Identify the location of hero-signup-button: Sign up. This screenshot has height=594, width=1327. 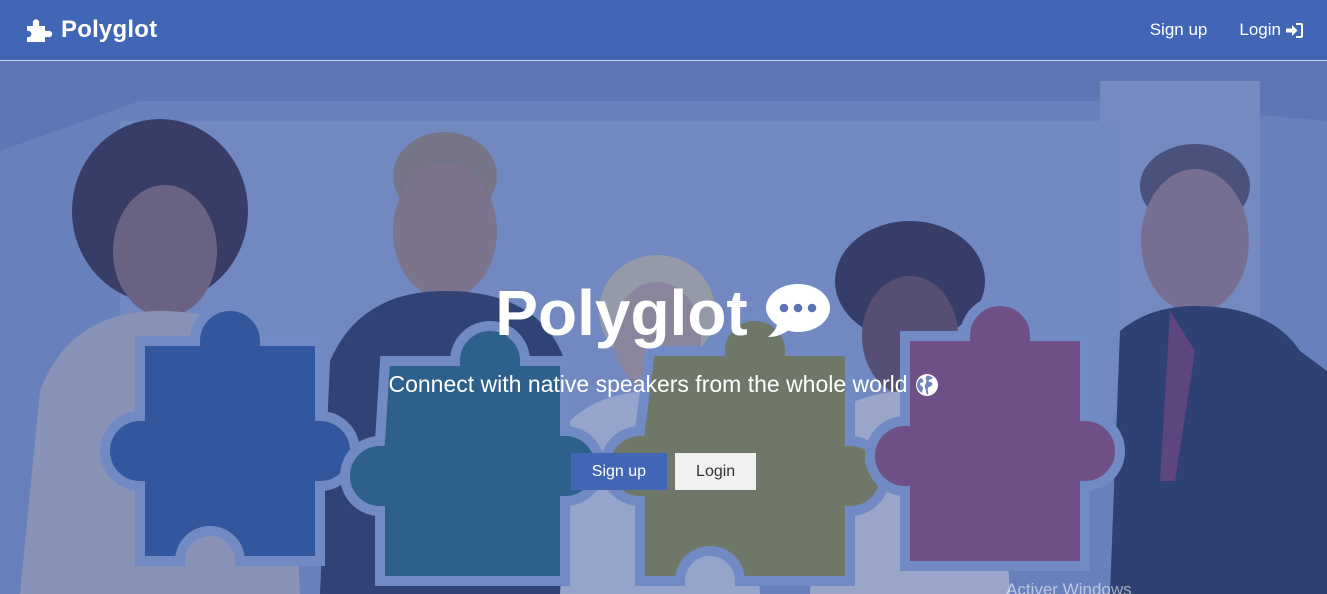
(619, 471).